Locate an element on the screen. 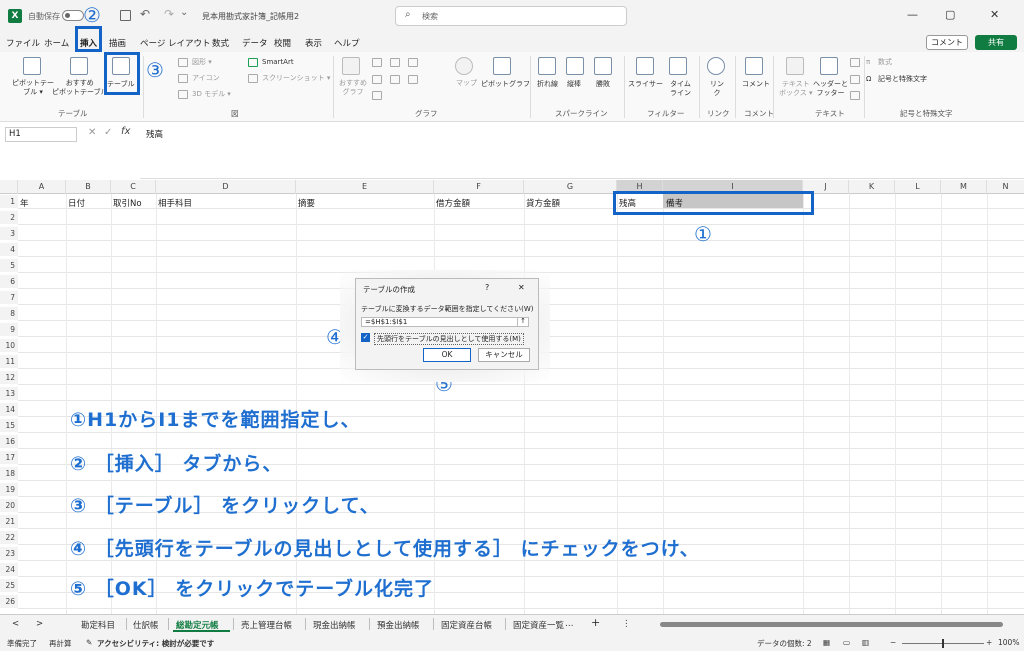 This screenshot has width=1024, height=651. recommended-charts-icon is located at coordinates (351, 66).